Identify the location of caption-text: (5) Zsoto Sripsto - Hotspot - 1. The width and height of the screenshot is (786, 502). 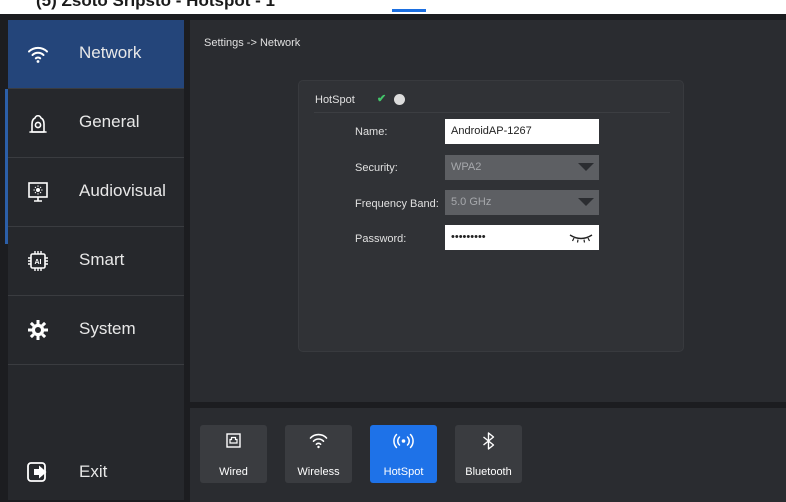
(155, 5).